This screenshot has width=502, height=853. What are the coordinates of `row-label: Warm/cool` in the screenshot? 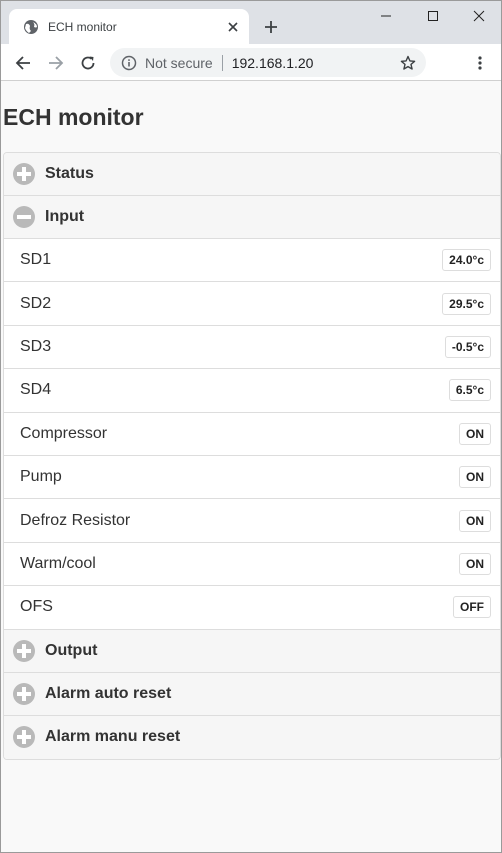 It's located at (58, 563).